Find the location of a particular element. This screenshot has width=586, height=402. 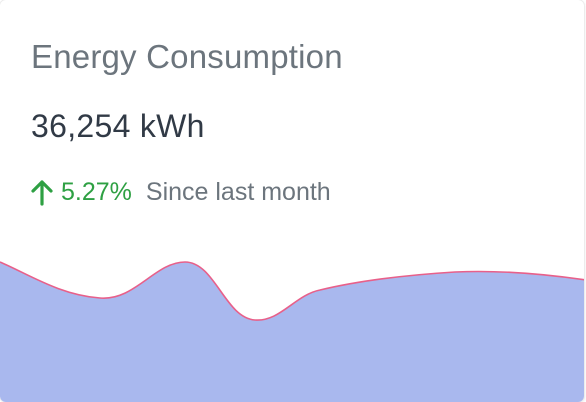

consumption-value: 36,254 kWh is located at coordinates (118, 126).